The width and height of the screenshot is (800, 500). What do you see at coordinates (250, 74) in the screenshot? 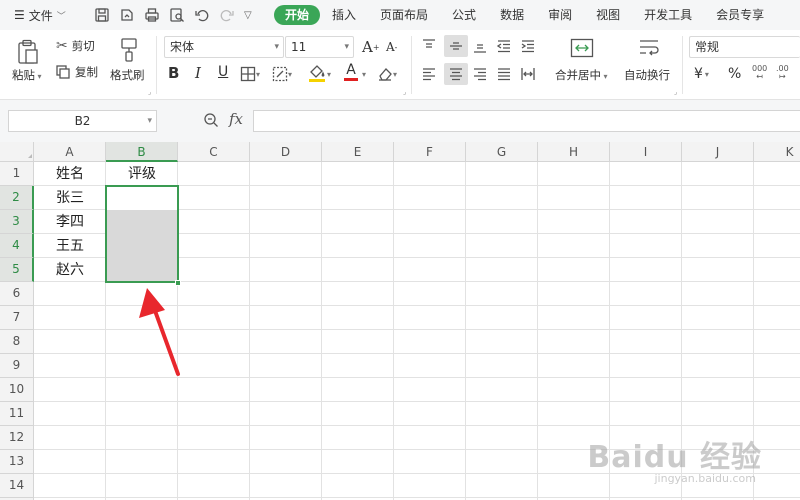
I see `borders-icon: ▾` at bounding box center [250, 74].